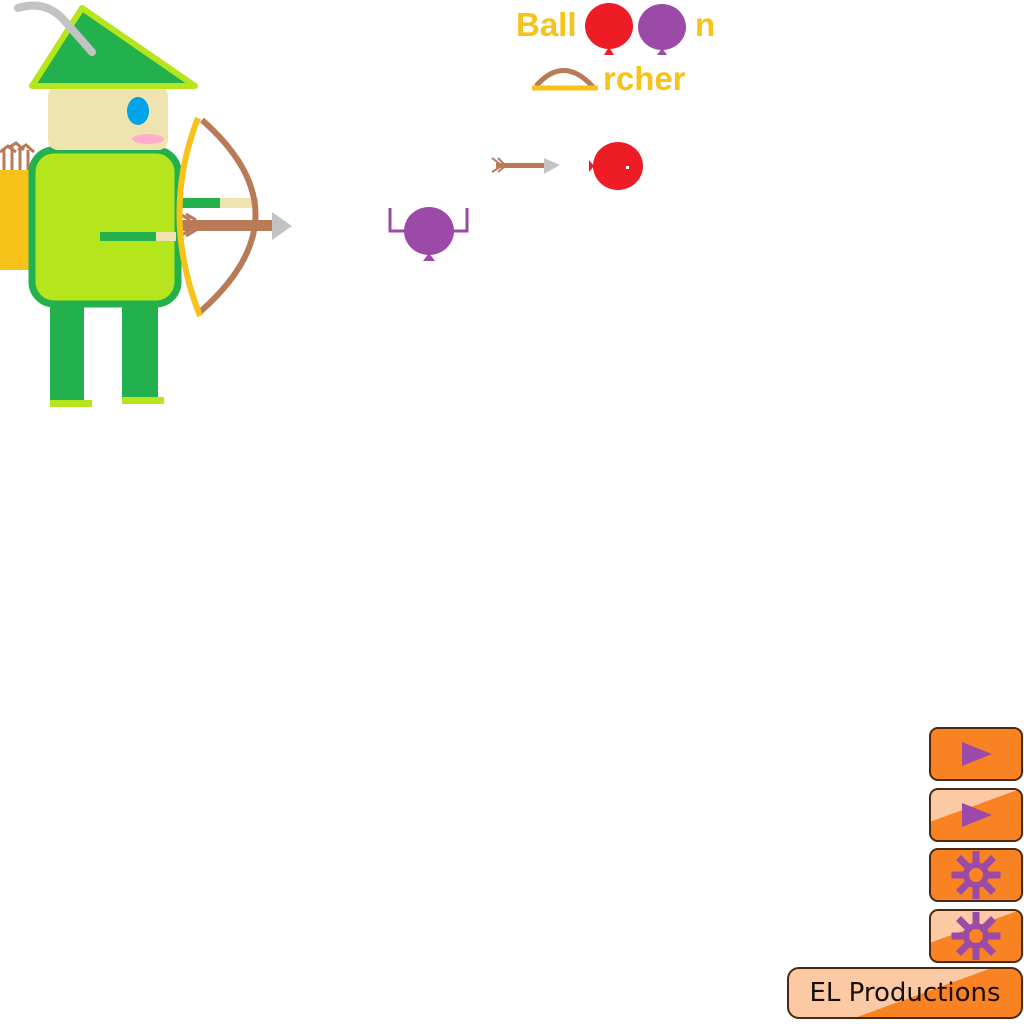 The height and width of the screenshot is (1024, 1024). I want to click on archer-character, so click(146, 204).